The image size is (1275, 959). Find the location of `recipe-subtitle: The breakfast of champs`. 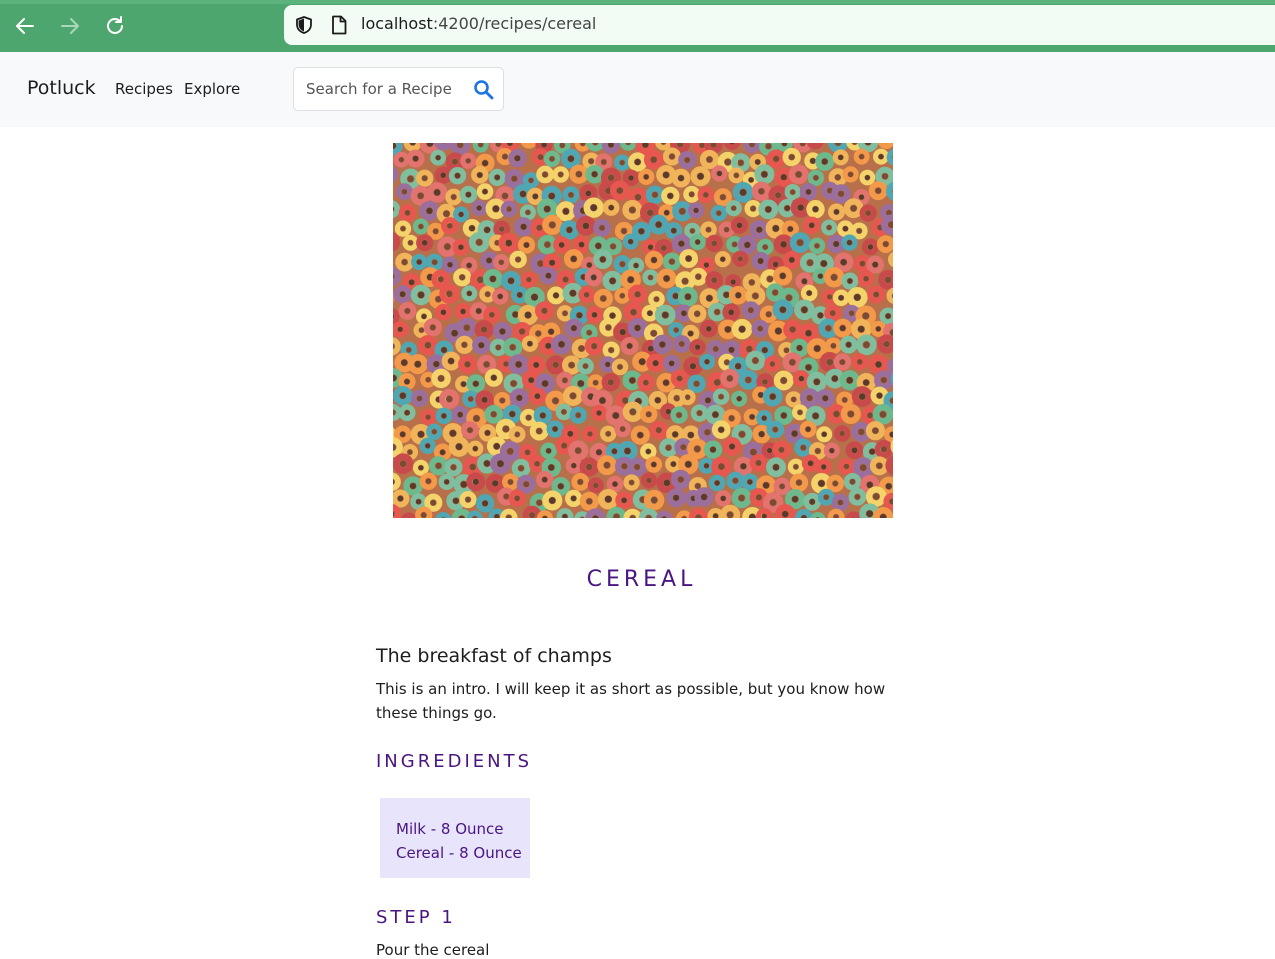

recipe-subtitle: The breakfast of champs is located at coordinates (494, 656).